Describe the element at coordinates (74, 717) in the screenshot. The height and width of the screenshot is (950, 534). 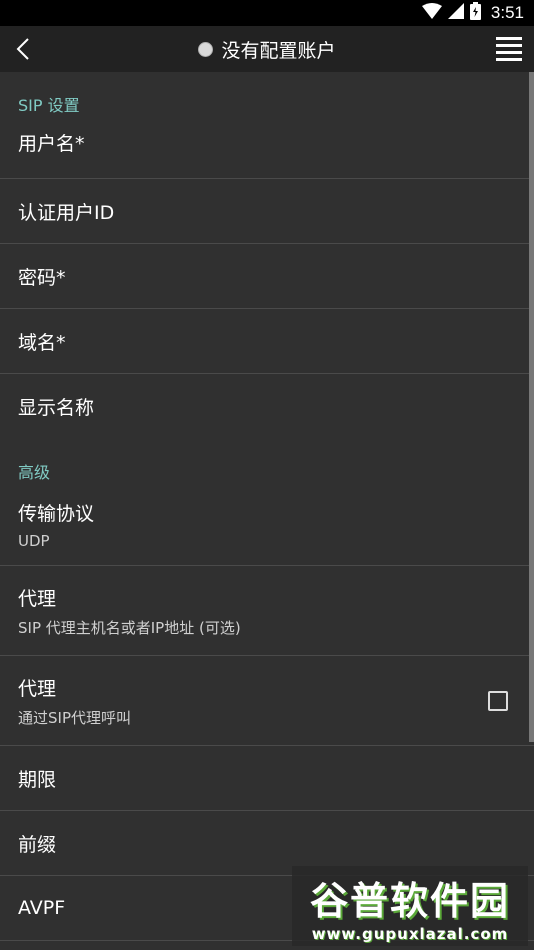
I see `pref-summary: 通过SIP代理呼叫` at that location.